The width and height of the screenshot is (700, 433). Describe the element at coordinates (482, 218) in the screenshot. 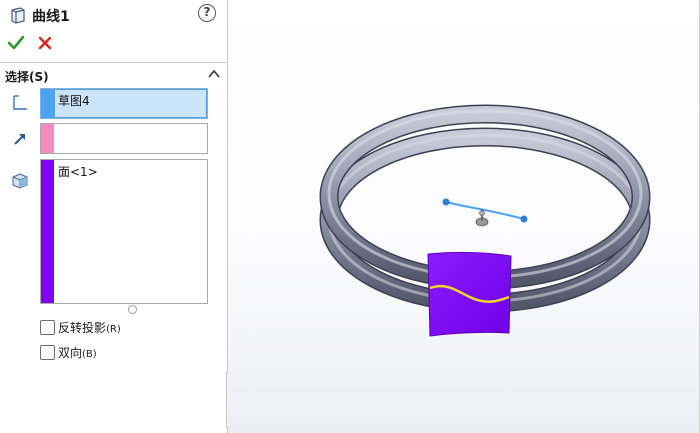

I see `origin-marker-icon` at that location.